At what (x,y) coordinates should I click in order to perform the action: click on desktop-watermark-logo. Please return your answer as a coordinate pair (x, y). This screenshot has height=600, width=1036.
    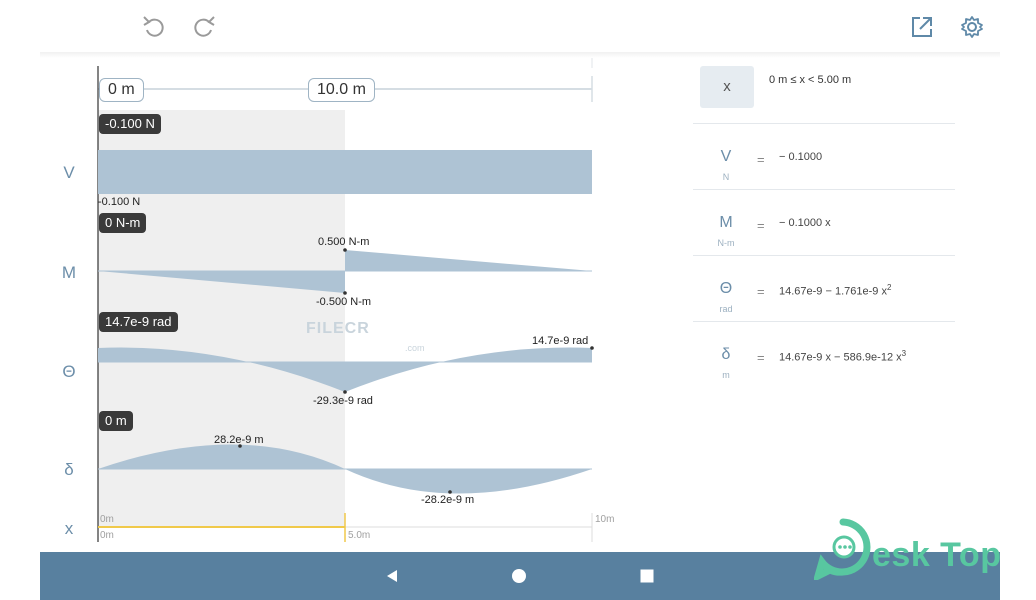
    Looking at the image, I should click on (842, 551).